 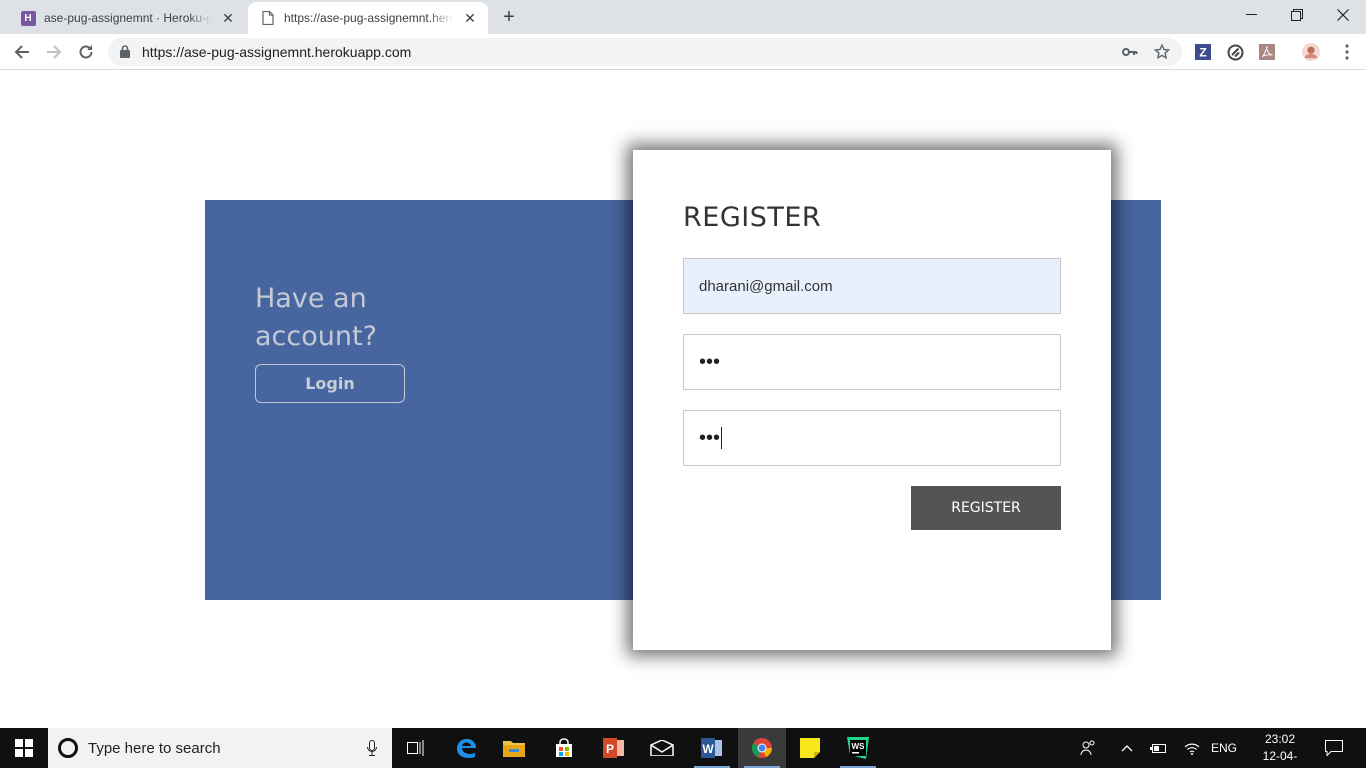 What do you see at coordinates (645, 52) in the screenshot?
I see `address-bar: https://ase-pug-assignemnt.herokuapp.com` at bounding box center [645, 52].